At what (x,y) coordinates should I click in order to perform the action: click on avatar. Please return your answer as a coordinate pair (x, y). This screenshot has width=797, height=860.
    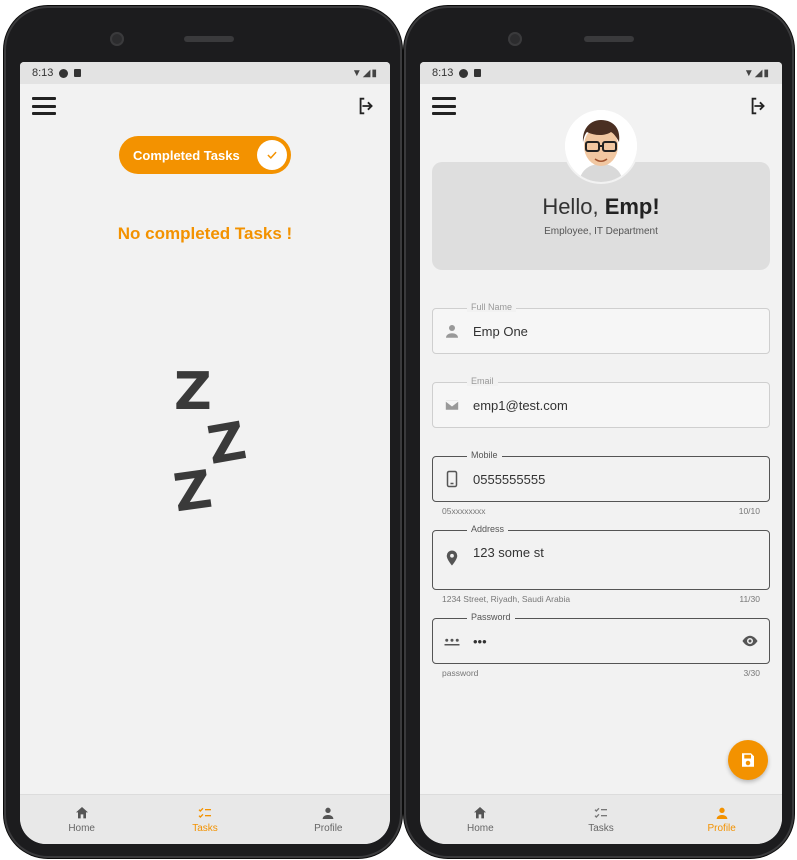
    Looking at the image, I should click on (601, 146).